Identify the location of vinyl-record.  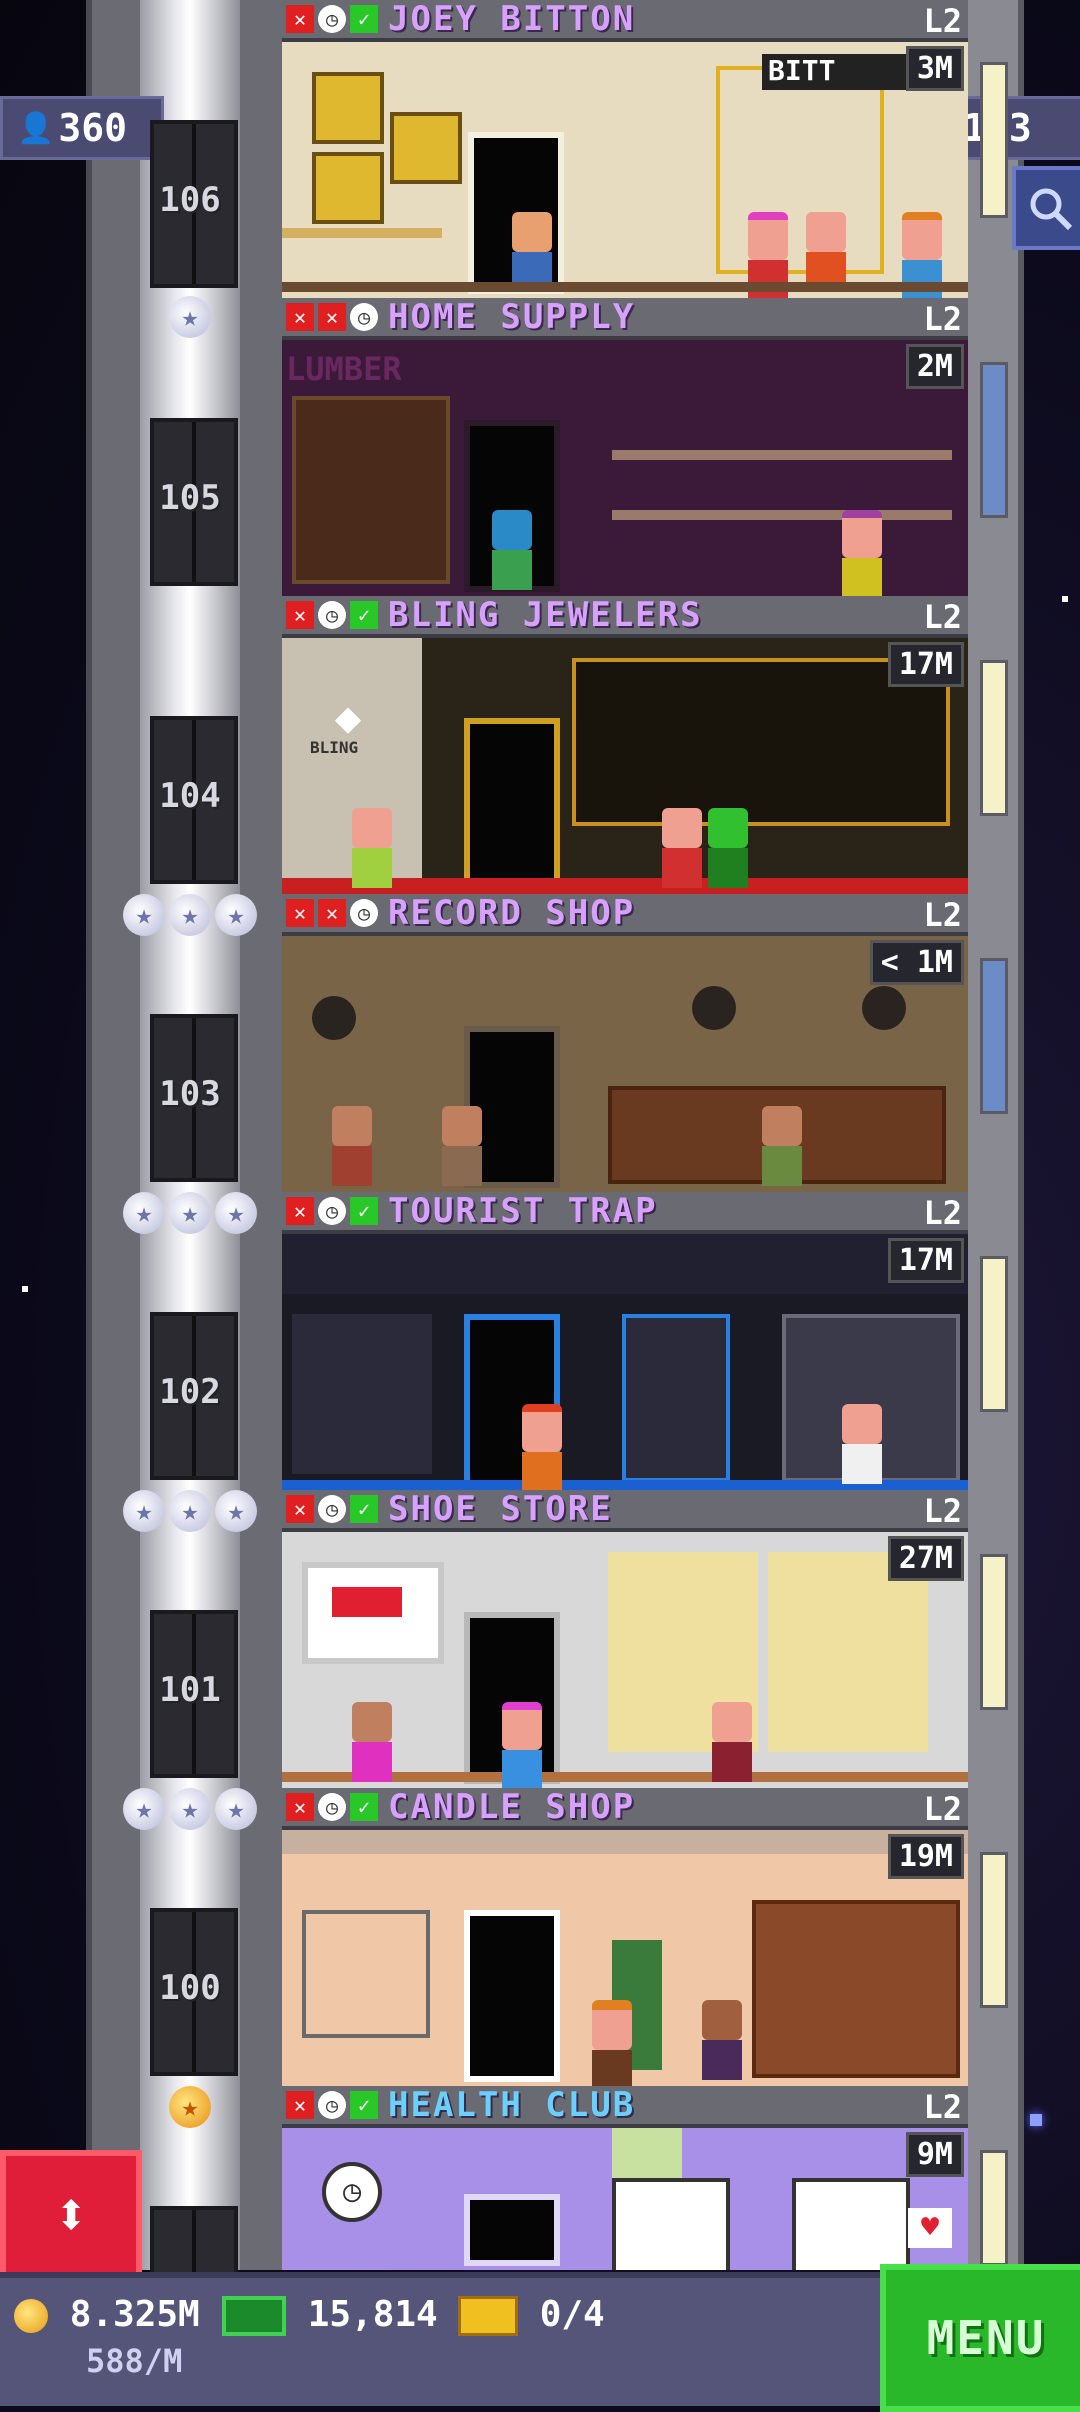
(714, 1008).